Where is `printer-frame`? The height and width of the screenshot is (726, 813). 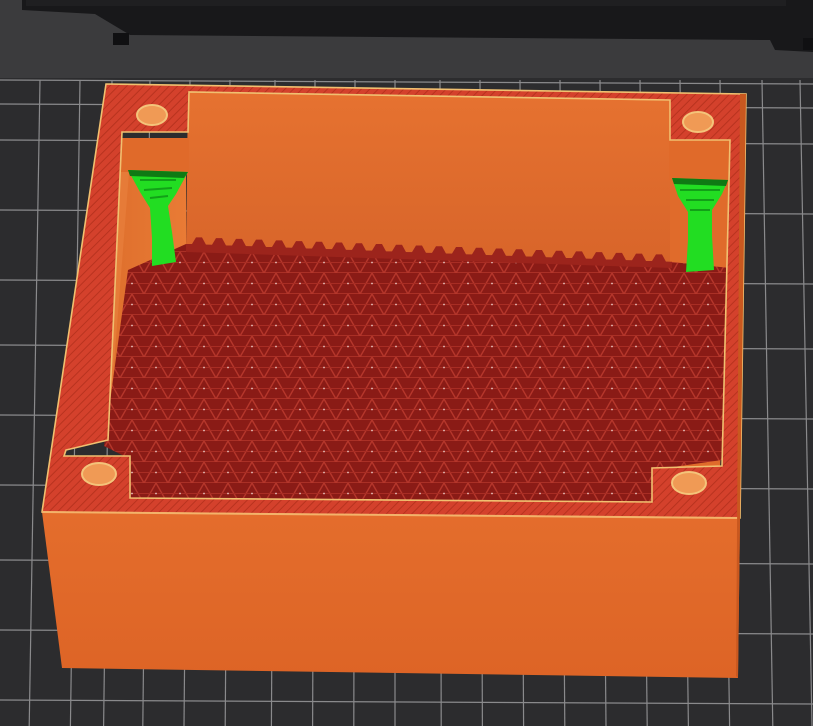 printer-frame is located at coordinates (406, 40).